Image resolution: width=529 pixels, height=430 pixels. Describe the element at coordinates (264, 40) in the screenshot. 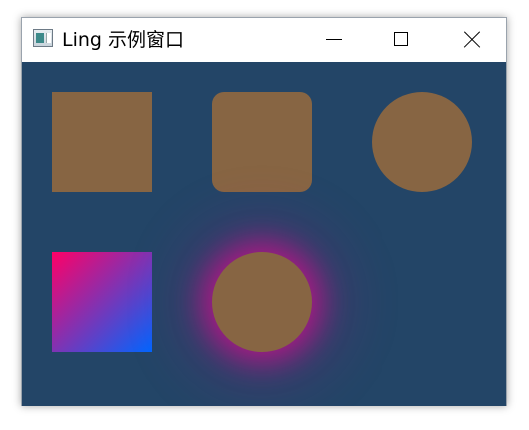

I see `title-bar: Ling 示例窗口` at that location.